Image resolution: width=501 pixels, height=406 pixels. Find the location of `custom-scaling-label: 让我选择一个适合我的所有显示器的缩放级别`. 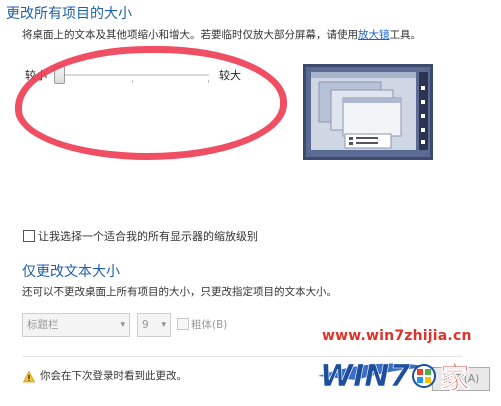

custom-scaling-label: 让我选择一个适合我的所有显示器的缩放级别 is located at coordinates (148, 236).